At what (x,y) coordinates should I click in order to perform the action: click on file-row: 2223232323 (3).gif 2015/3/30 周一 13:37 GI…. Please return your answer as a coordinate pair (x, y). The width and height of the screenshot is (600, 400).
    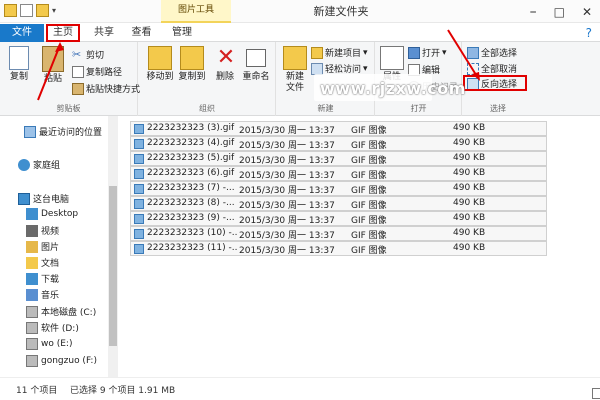
    Looking at the image, I should click on (338, 128).